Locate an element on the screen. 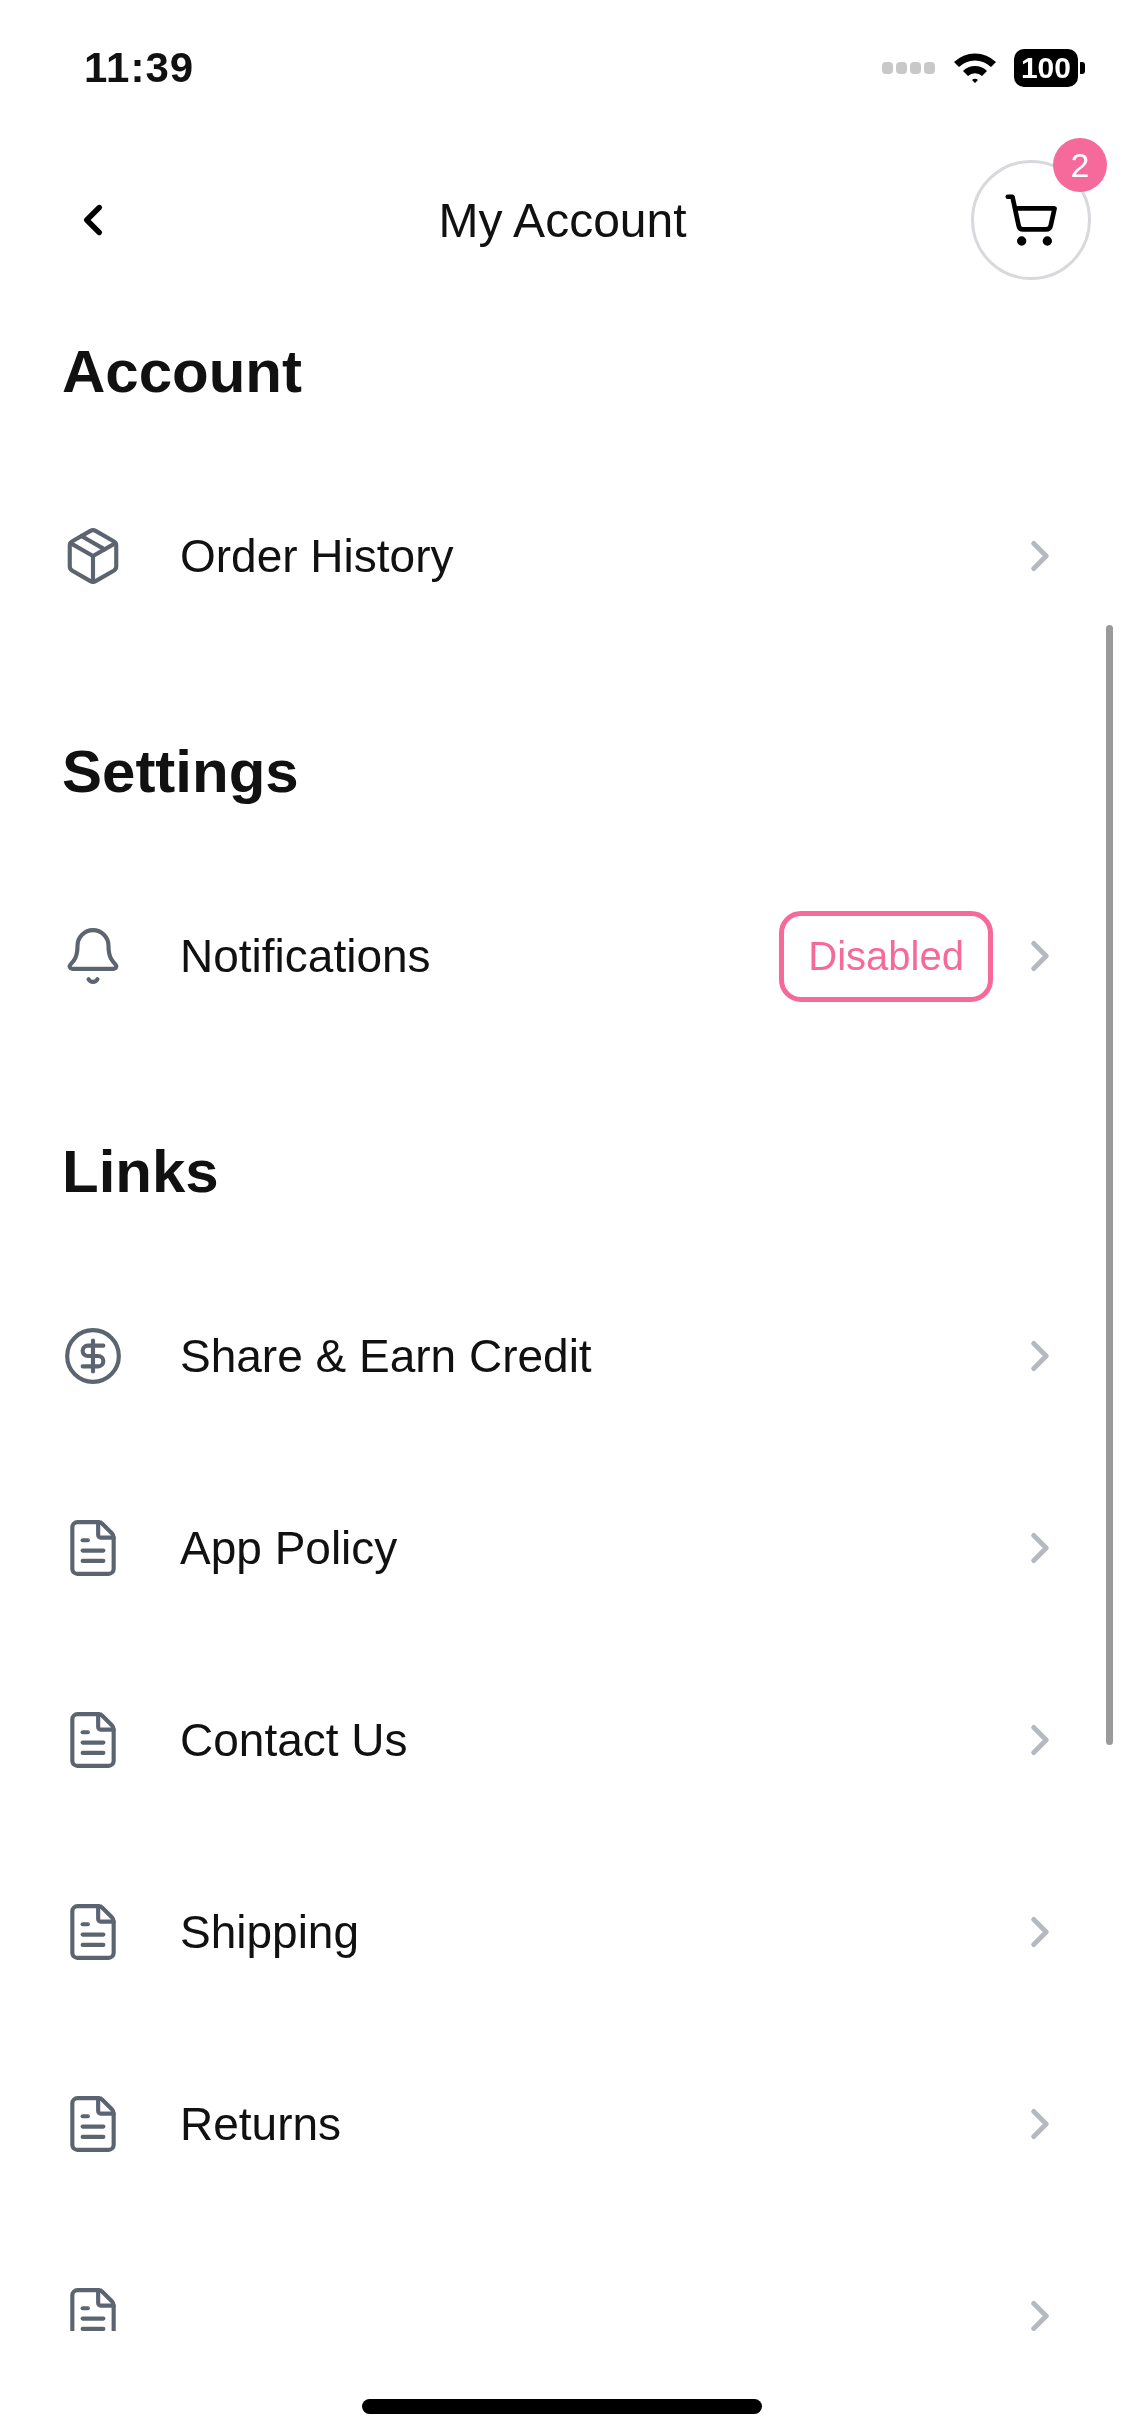 The image size is (1125, 2436). menu-item: App Policy is located at coordinates (562, 1548).